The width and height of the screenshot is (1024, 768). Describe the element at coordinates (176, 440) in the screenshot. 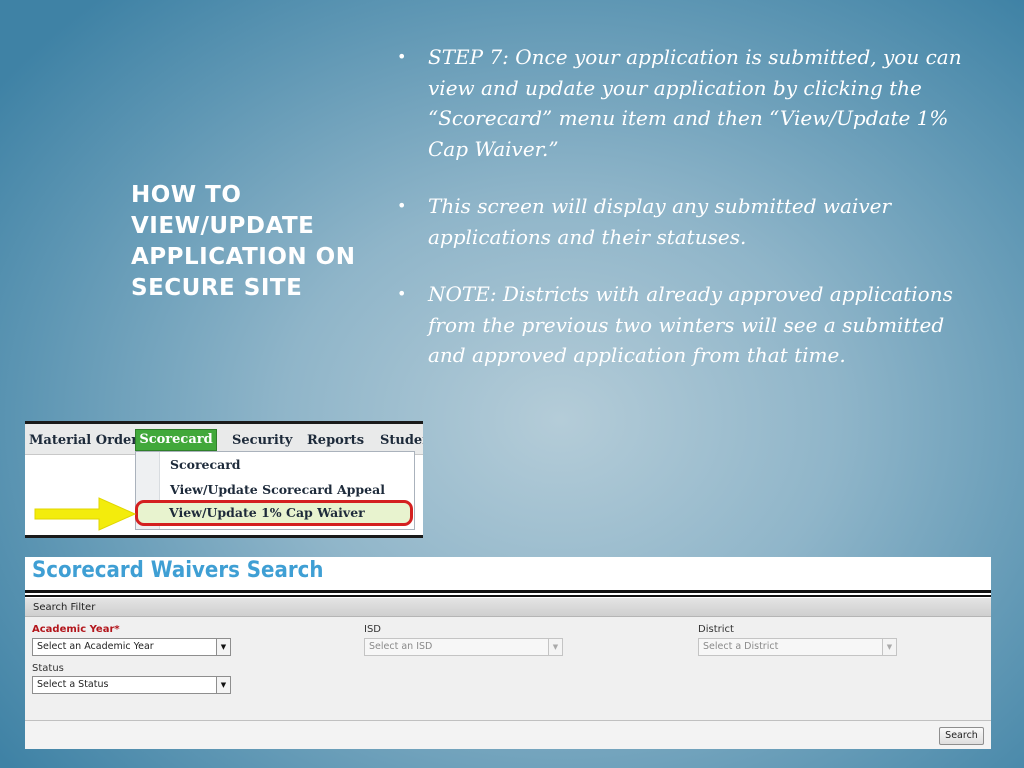

I see `menu-item-scorecard: Scorecard` at that location.